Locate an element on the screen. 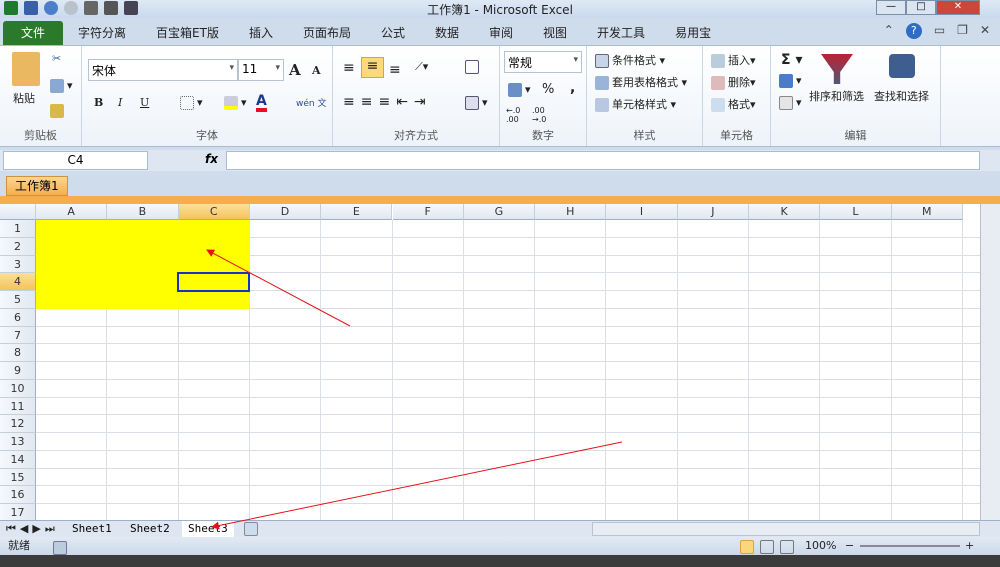 Image resolution: width=1000 pixels, height=567 pixels. tab-toolbox: 百宝箱ET版 is located at coordinates (187, 33).